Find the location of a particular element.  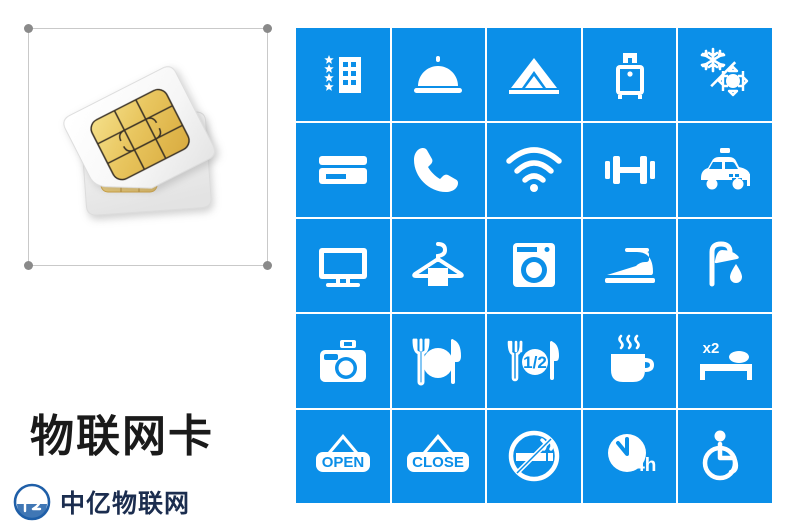

icon-tile-iron is located at coordinates (629, 265).